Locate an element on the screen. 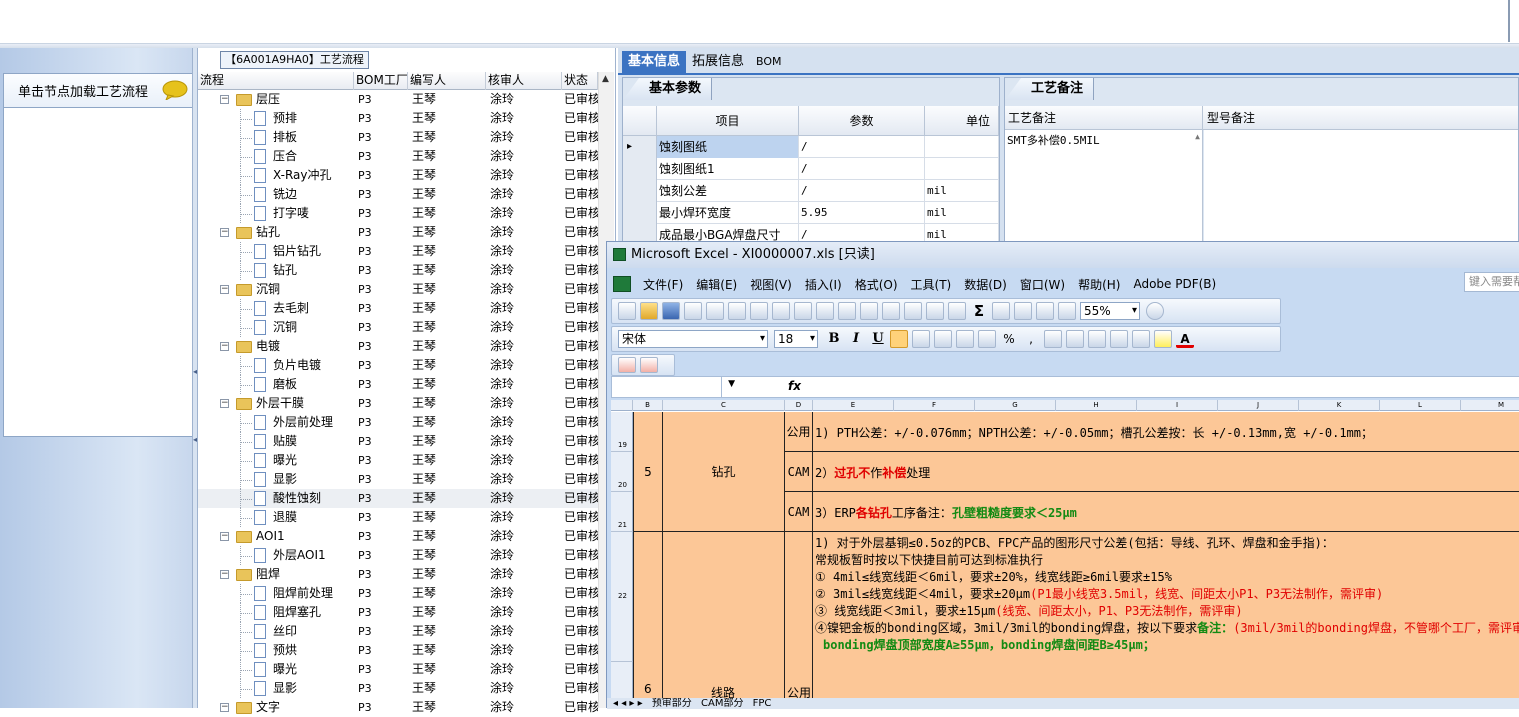 This screenshot has width=1519, height=717. menu-format: 格式(O) is located at coordinates (876, 284).